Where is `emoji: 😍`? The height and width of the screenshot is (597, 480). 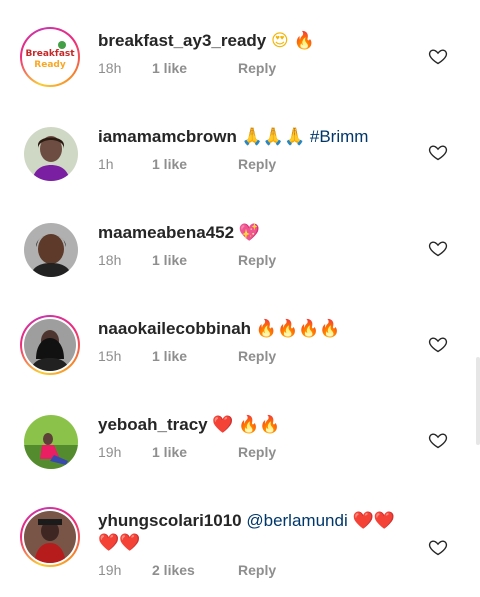 emoji: 😍 is located at coordinates (279, 41).